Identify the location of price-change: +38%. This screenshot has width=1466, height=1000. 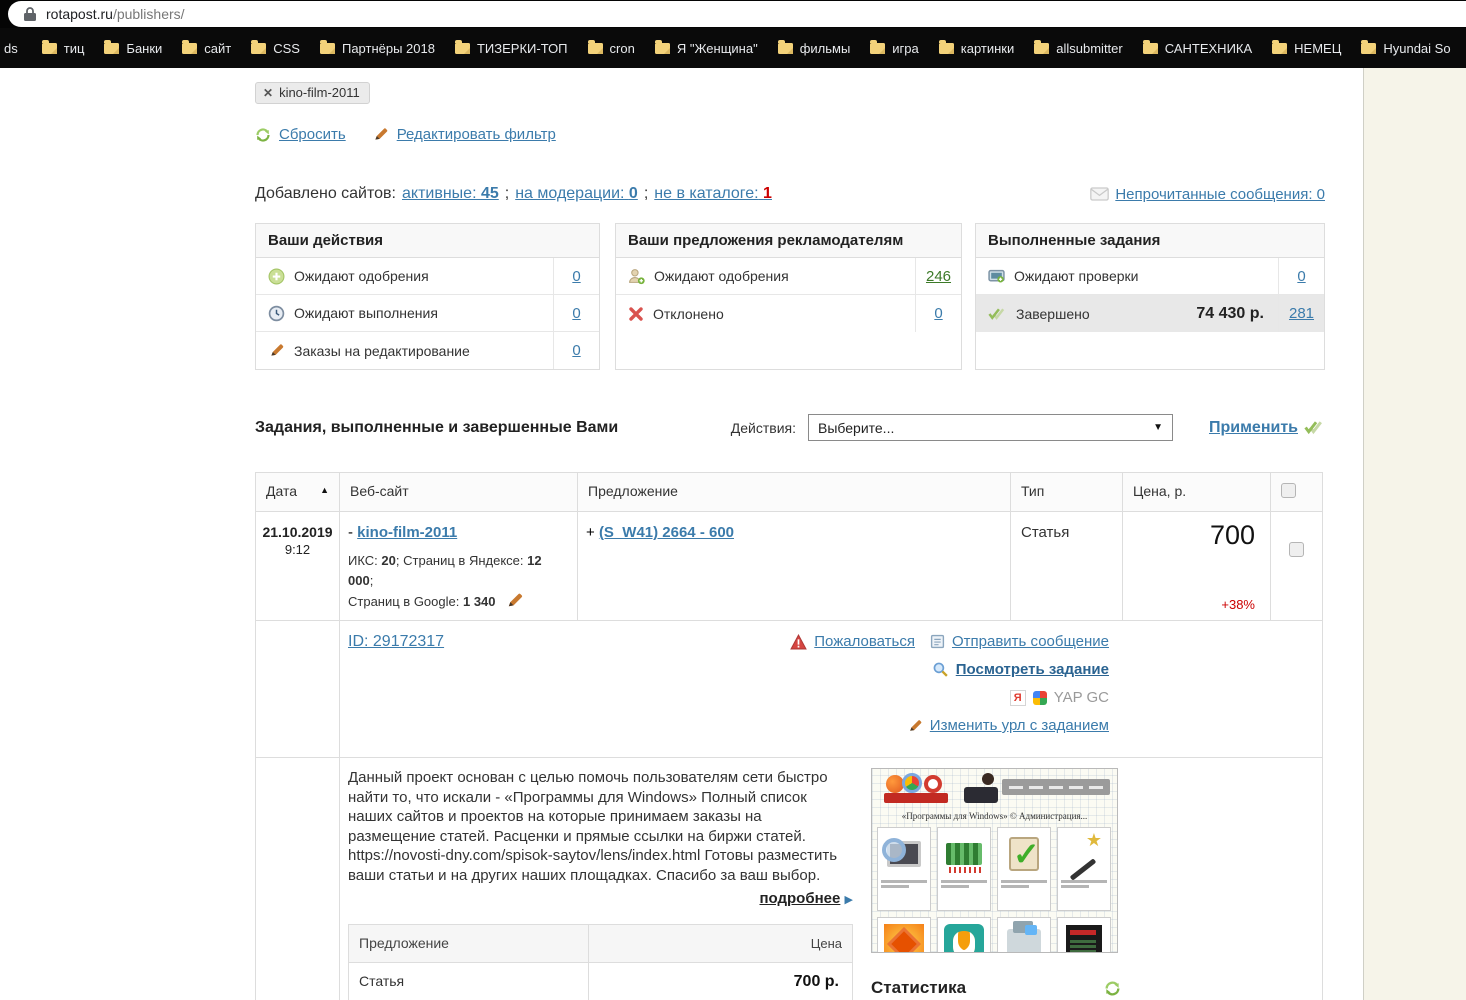
(1238, 604).